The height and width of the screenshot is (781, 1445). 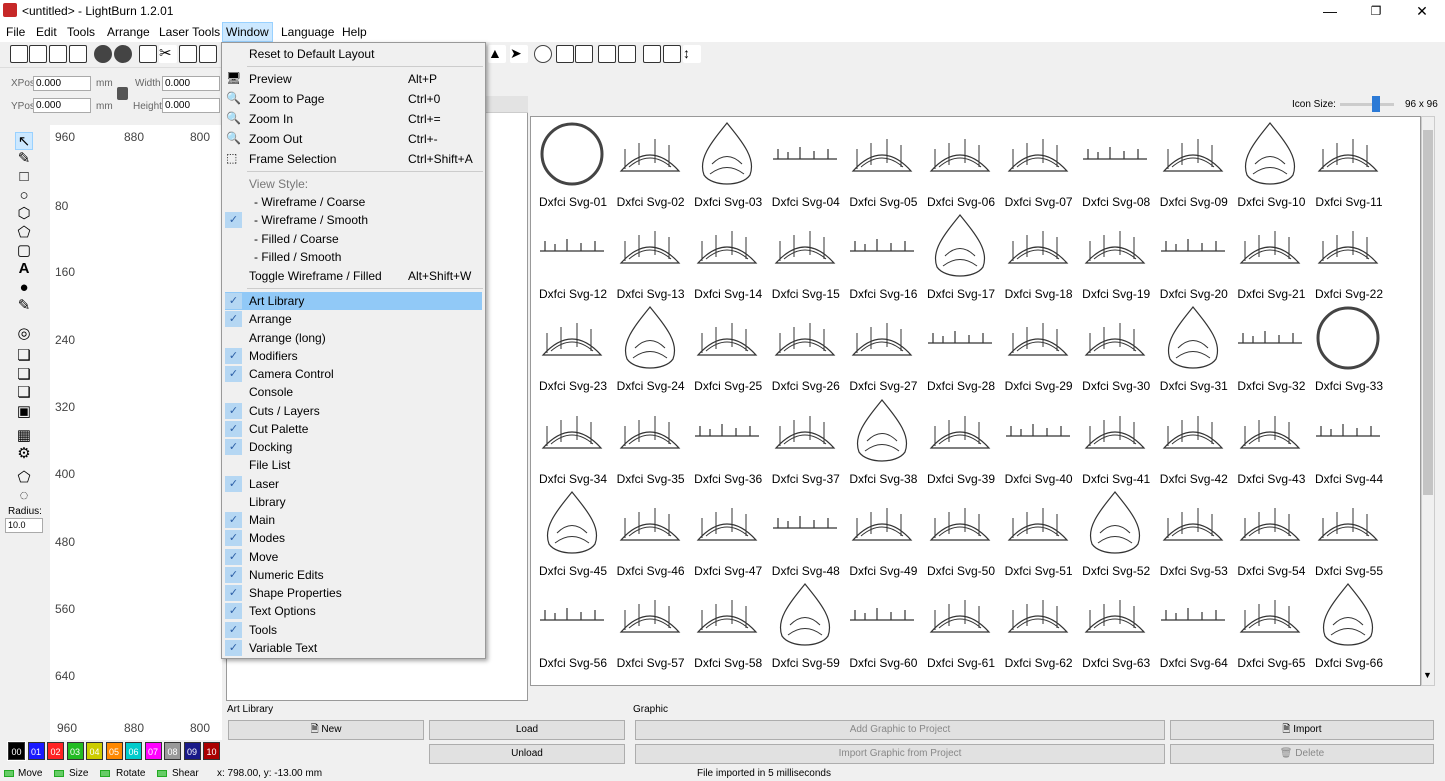 What do you see at coordinates (1428, 312) in the screenshot?
I see `scrollbar-thumb` at bounding box center [1428, 312].